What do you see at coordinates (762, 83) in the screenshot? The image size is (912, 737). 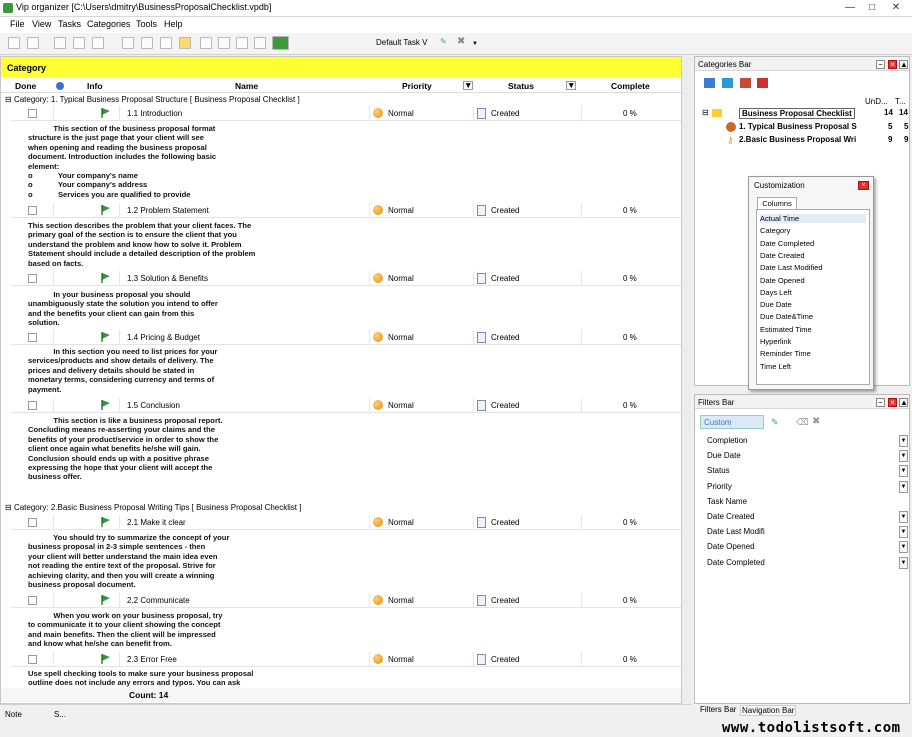 I see `delete-category-icon` at bounding box center [762, 83].